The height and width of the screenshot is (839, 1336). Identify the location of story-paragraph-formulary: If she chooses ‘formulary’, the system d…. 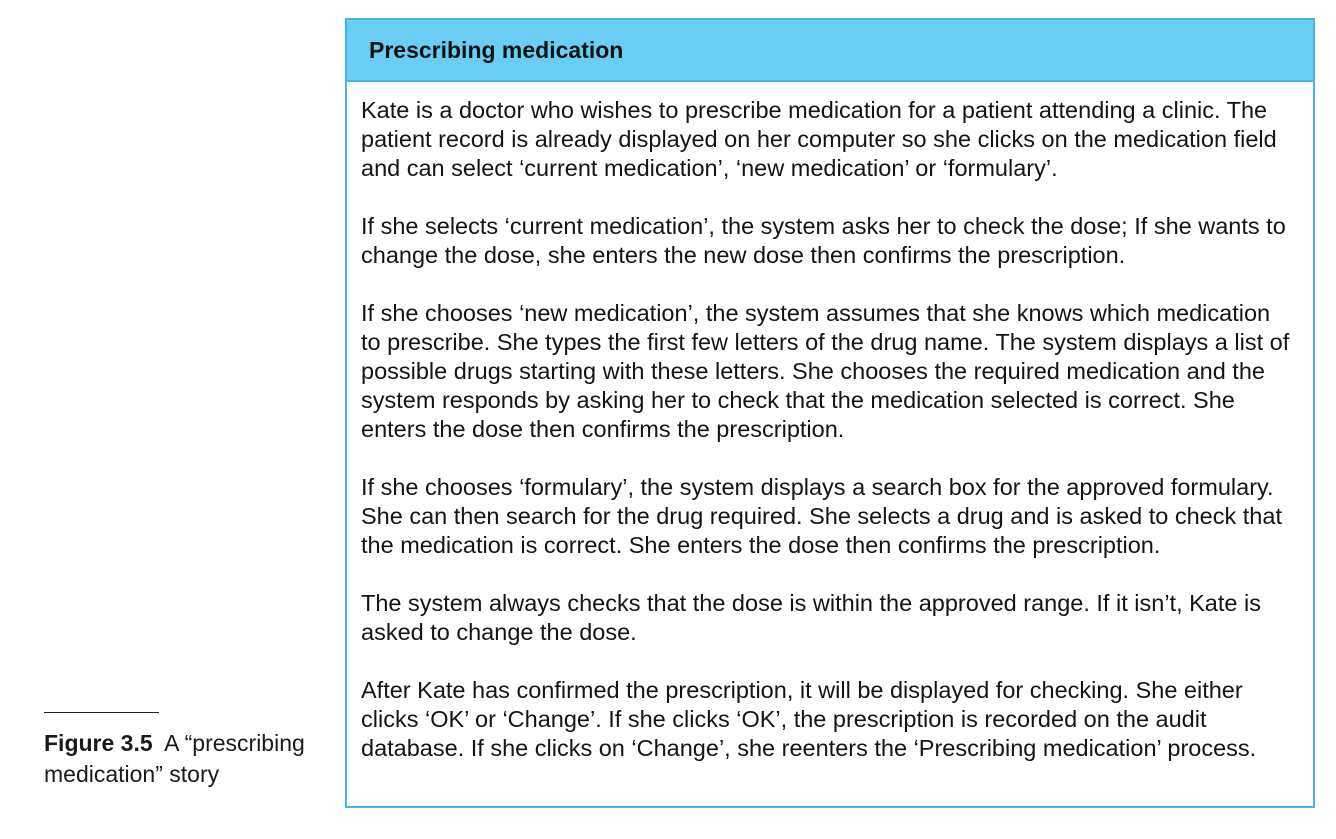
(821, 516).